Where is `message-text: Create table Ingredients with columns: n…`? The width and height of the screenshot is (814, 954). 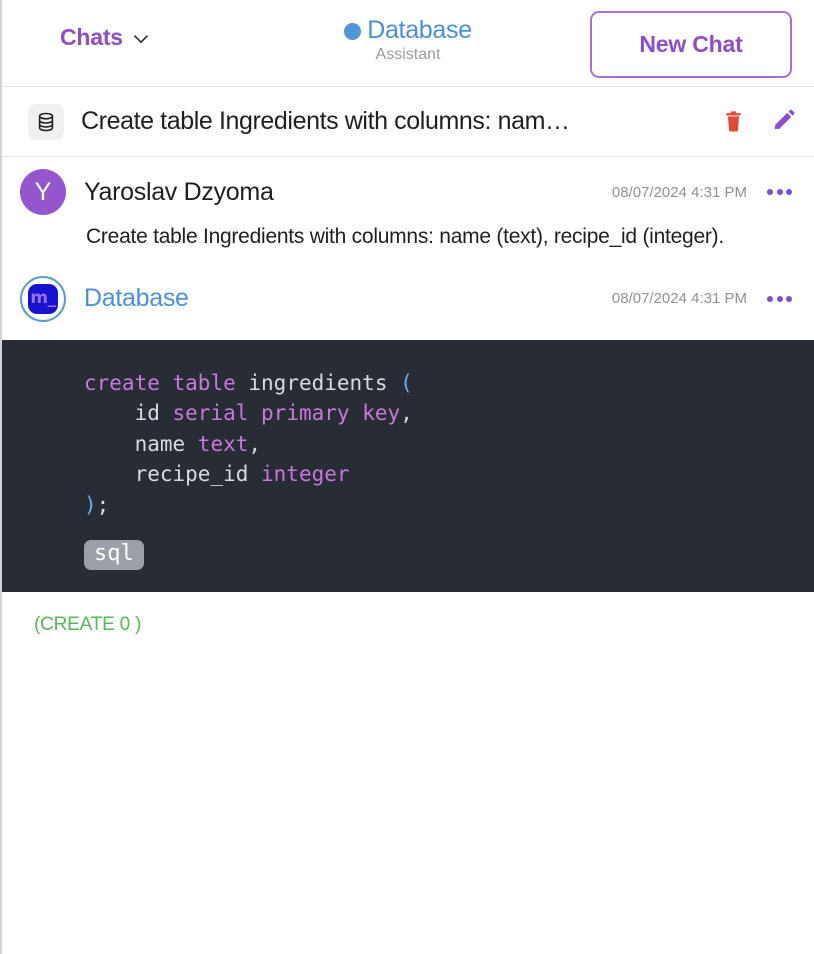
message-text: Create table Ingredients with columns: n… is located at coordinates (405, 236).